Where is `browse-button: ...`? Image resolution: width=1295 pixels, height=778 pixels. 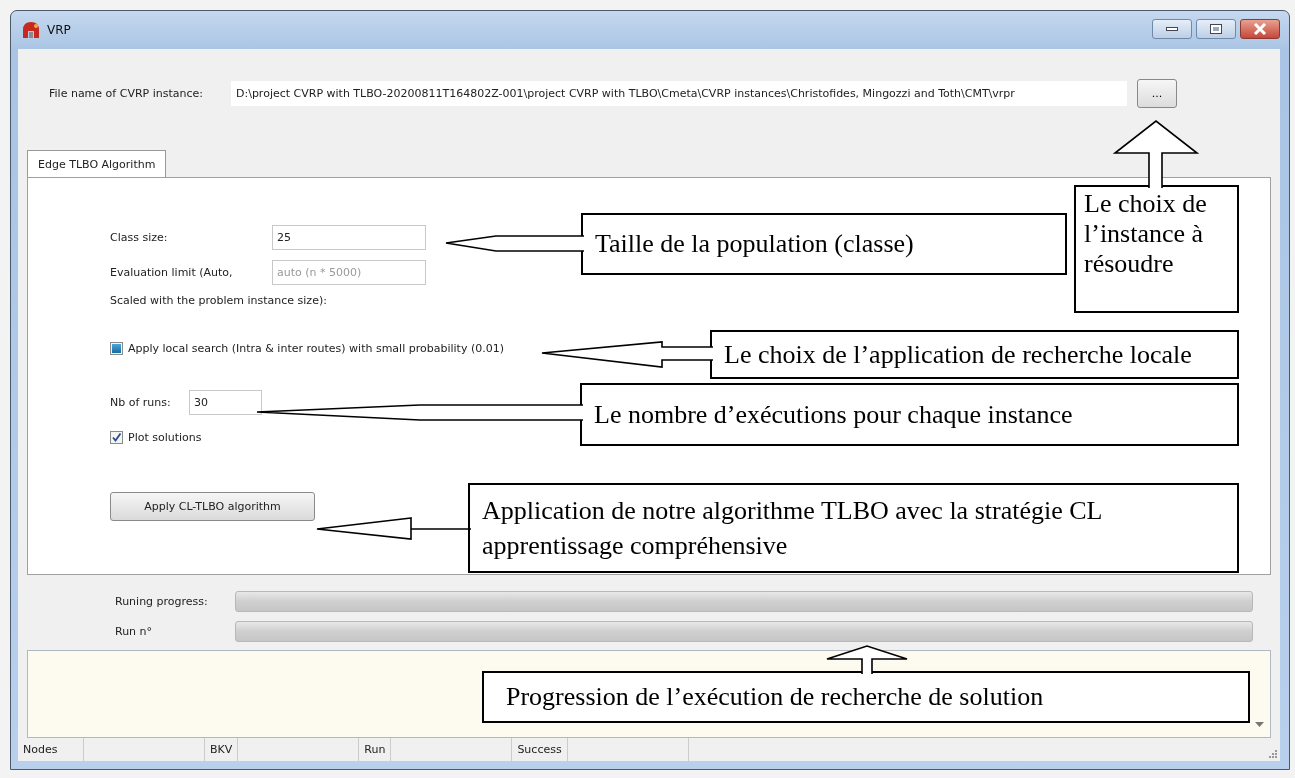
browse-button: ... is located at coordinates (1157, 93).